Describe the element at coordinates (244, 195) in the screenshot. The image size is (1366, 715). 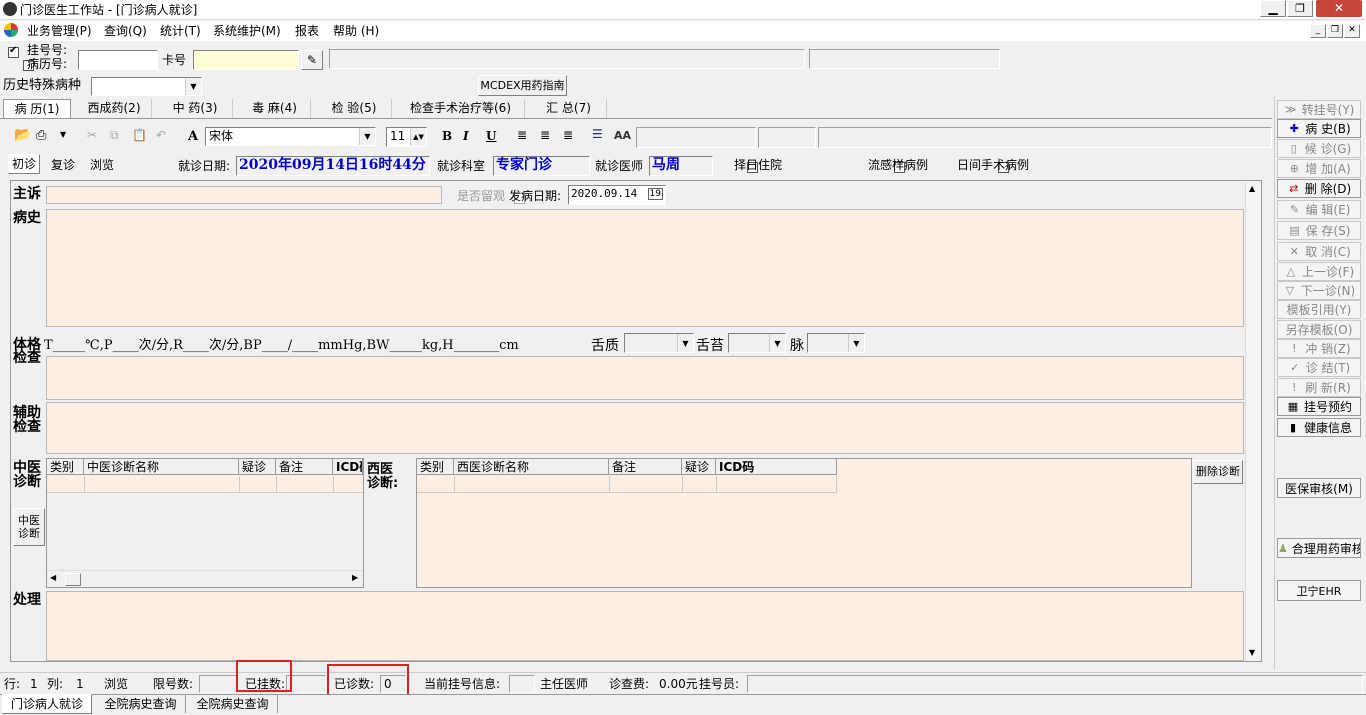
I see `chief-input` at that location.